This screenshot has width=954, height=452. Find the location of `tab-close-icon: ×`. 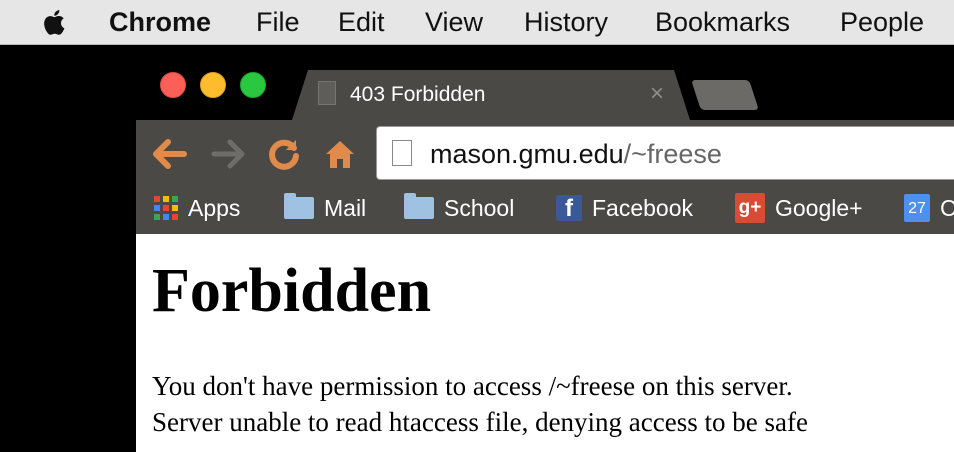

tab-close-icon: × is located at coordinates (657, 94).